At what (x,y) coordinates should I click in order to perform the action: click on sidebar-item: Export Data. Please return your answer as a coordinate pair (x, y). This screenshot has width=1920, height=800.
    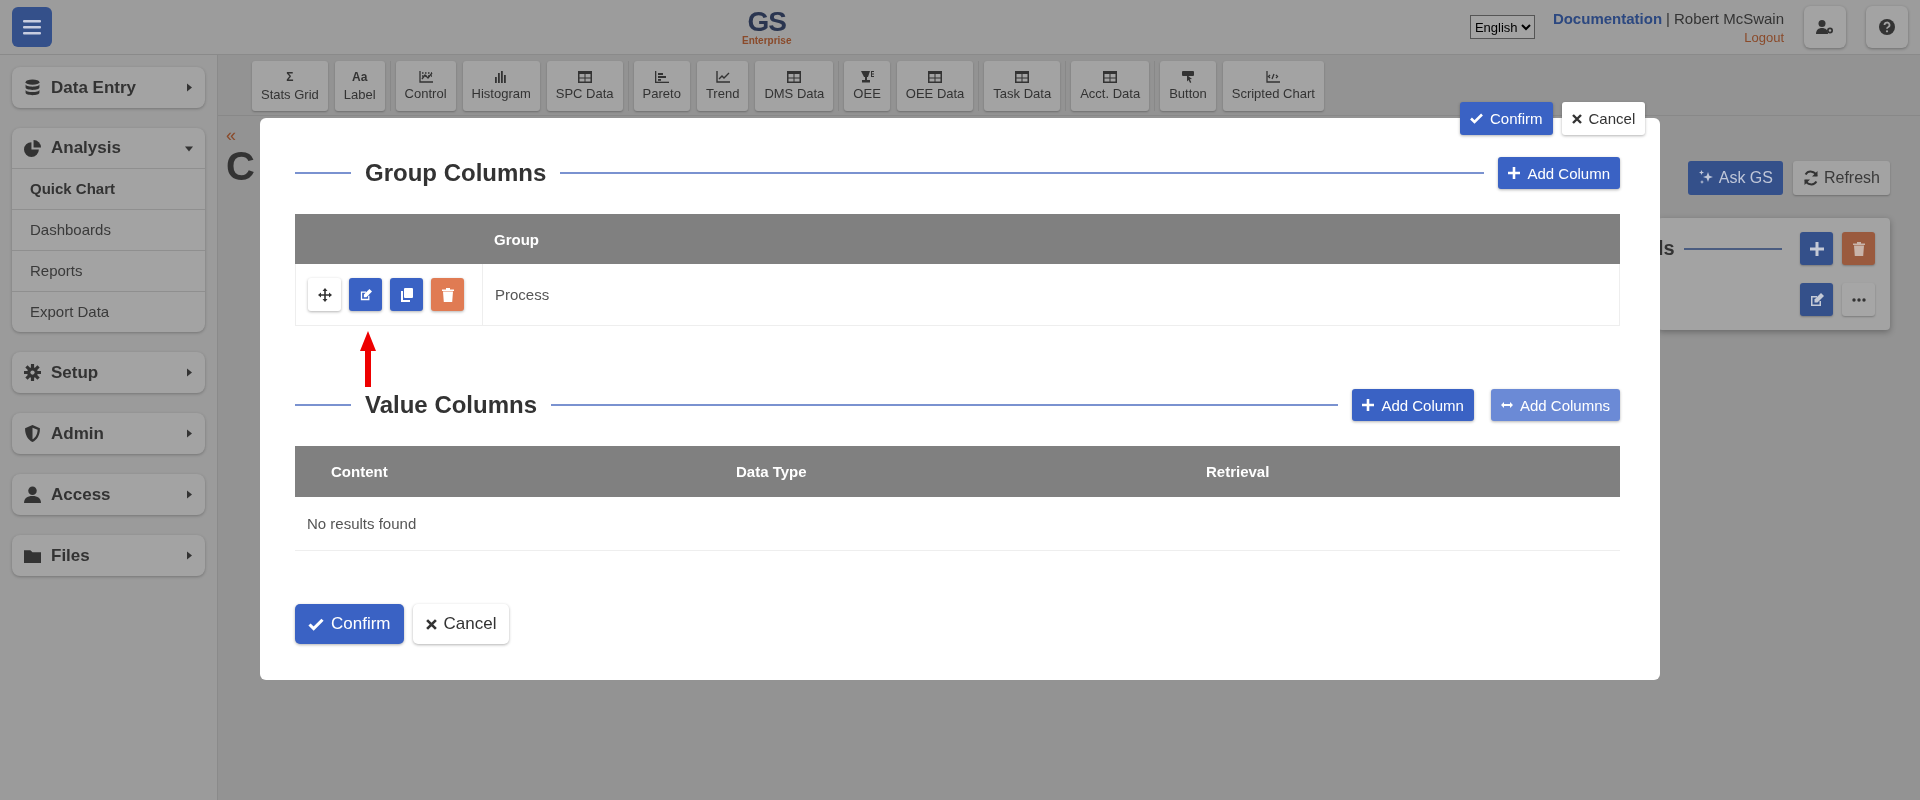
    Looking at the image, I should click on (108, 312).